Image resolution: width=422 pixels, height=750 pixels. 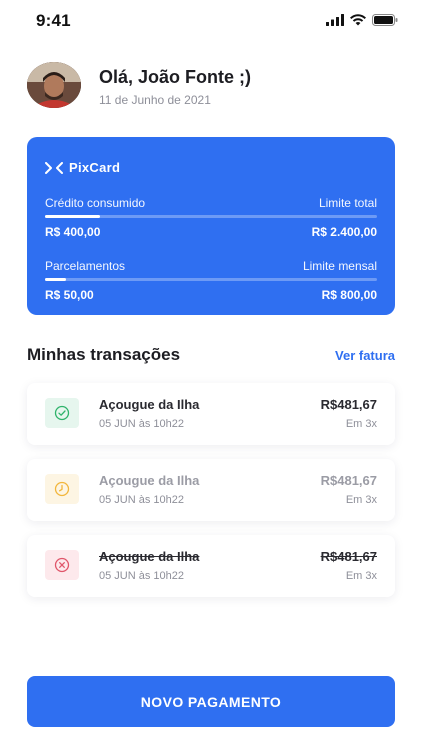 I want to click on clock-icon, so click(x=62, y=489).